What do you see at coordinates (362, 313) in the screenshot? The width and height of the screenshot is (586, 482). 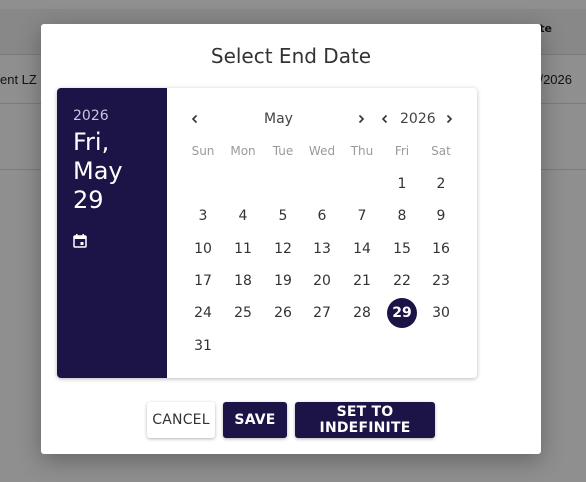 I see `day-cell: 28` at bounding box center [362, 313].